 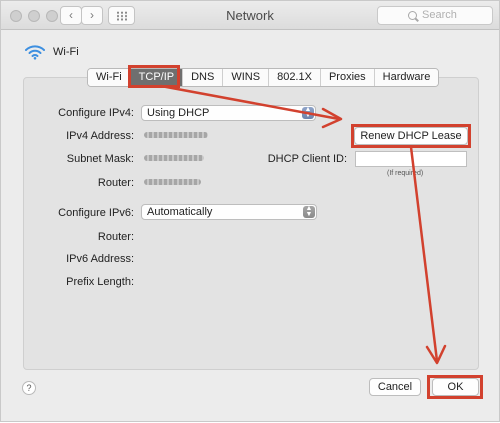 What do you see at coordinates (424, 254) in the screenshot?
I see `arrow-to-ok-line` at bounding box center [424, 254].